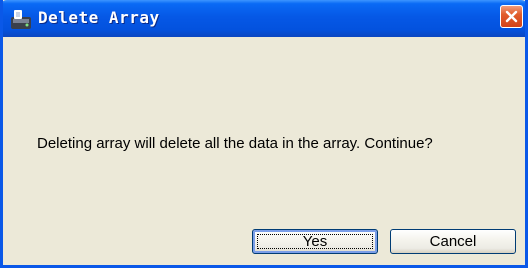 The width and height of the screenshot is (528, 268). I want to click on title-bar: Delete Array, so click(264, 18).